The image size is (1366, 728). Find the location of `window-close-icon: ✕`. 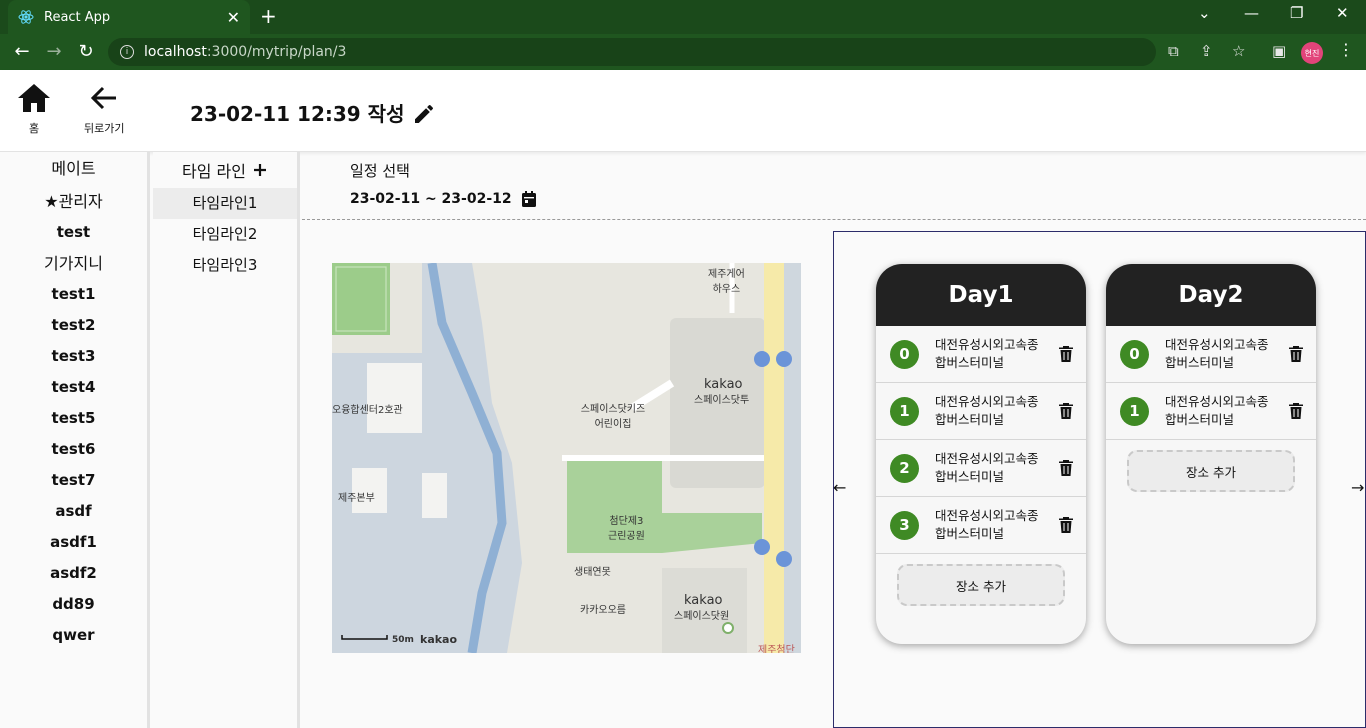

window-close-icon: ✕ is located at coordinates (1342, 13).